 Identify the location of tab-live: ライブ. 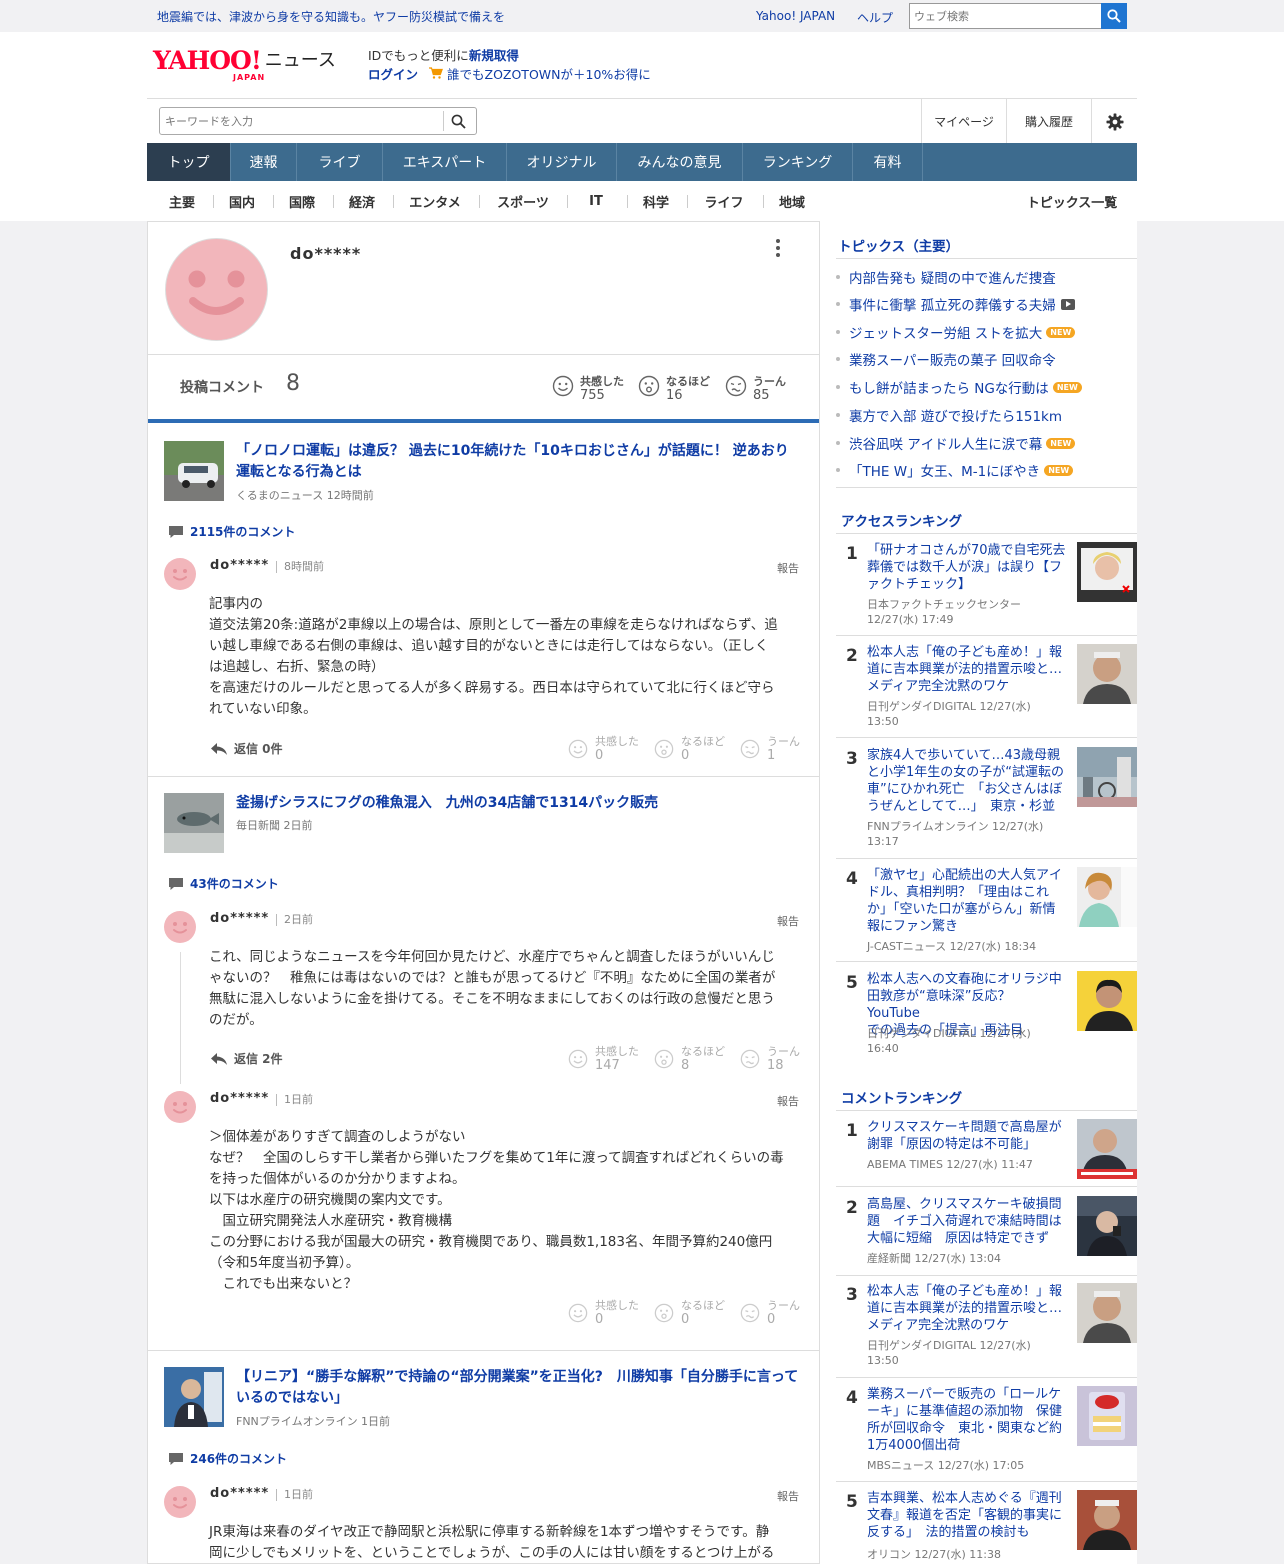
(340, 162).